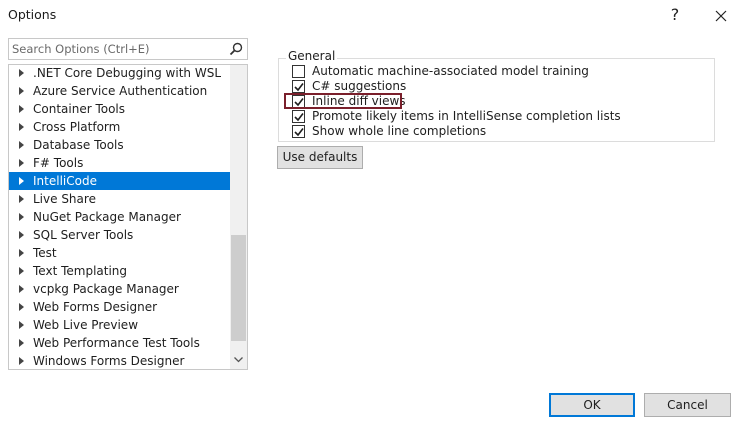  Describe the element at coordinates (80, 271) in the screenshot. I see `tree-item-label: Text Templating` at that location.